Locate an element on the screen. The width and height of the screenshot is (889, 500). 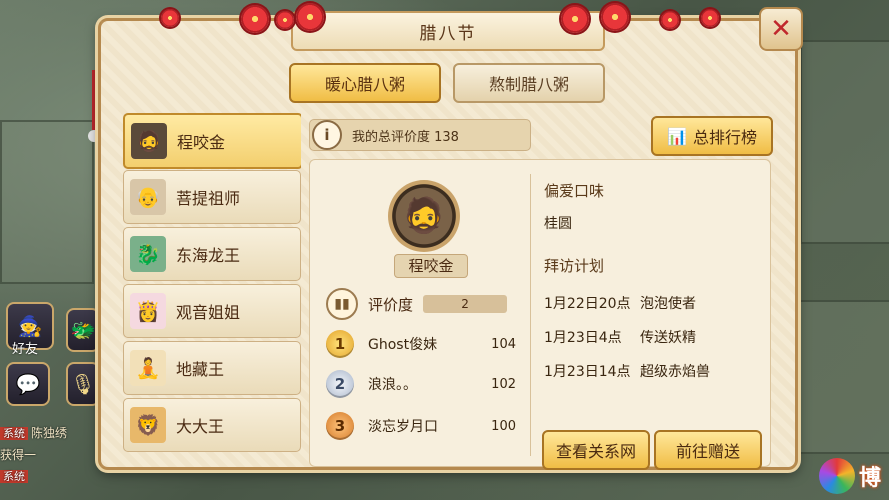
tab-label: 暖心腊八粥 is located at coordinates (364, 84).